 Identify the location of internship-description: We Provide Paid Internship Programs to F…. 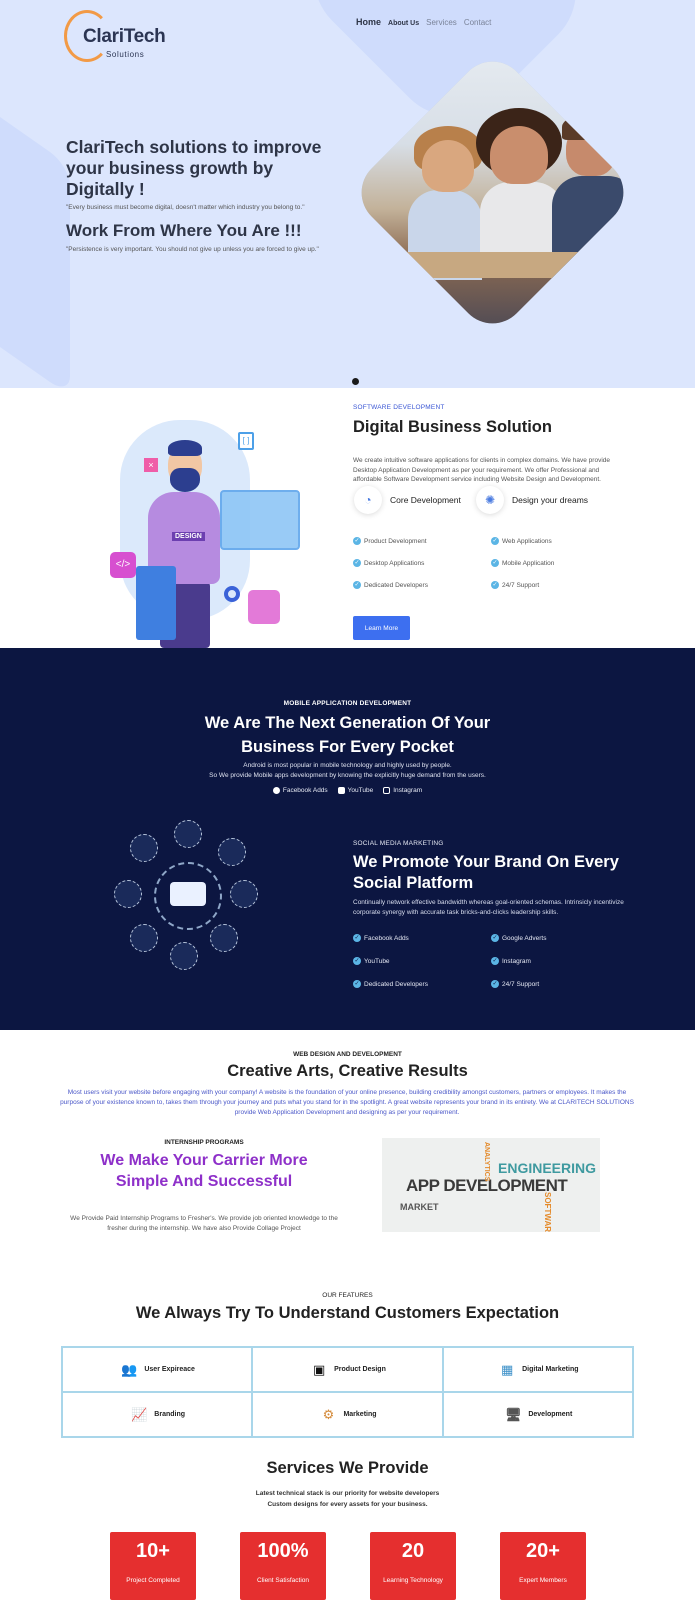
(204, 1223).